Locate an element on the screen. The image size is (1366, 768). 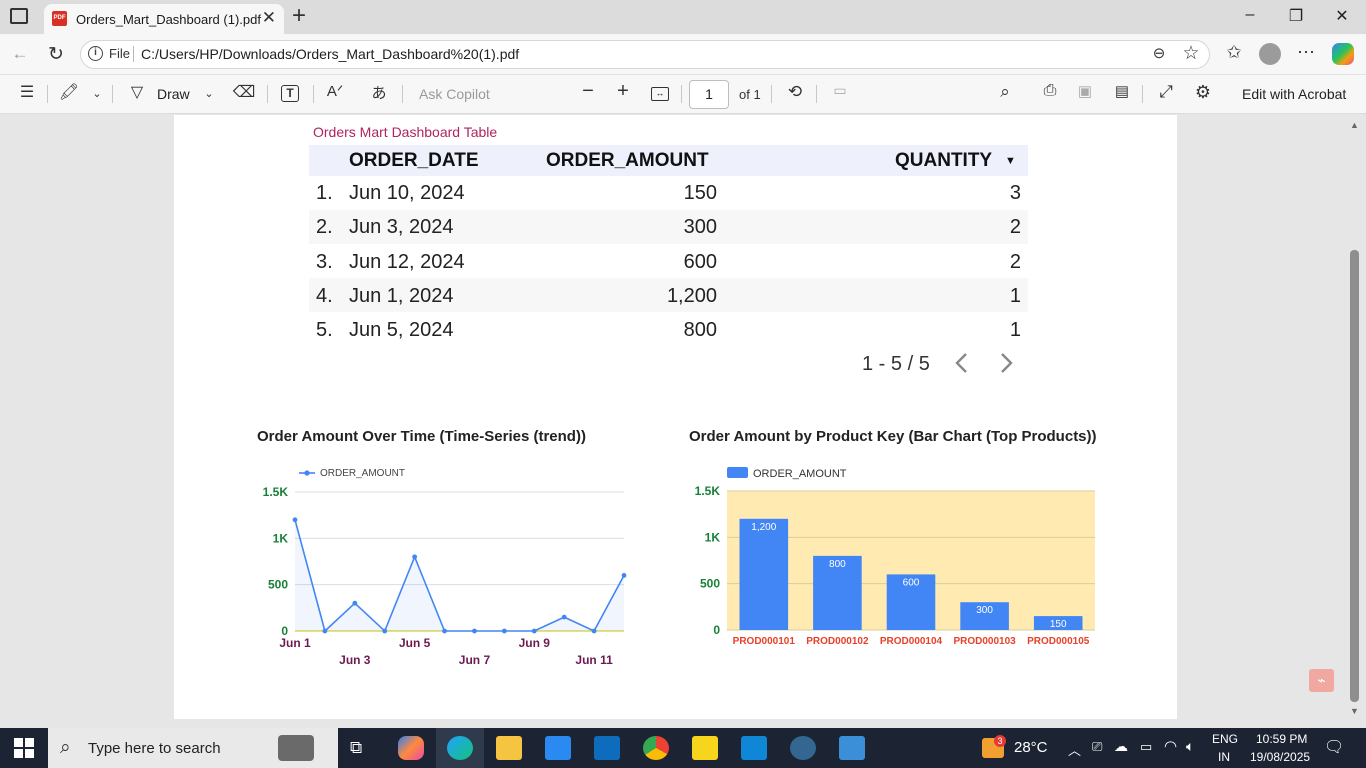
weather-temperature: 28°C is located at coordinates (1031, 747).